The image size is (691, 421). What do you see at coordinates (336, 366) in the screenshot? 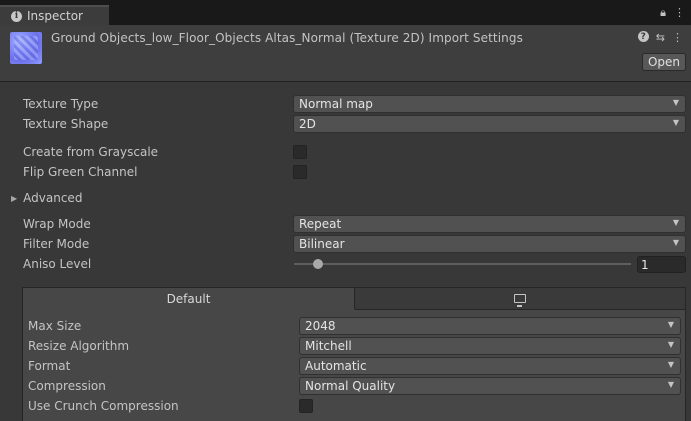
I see `format-value: Automatic` at bounding box center [336, 366].